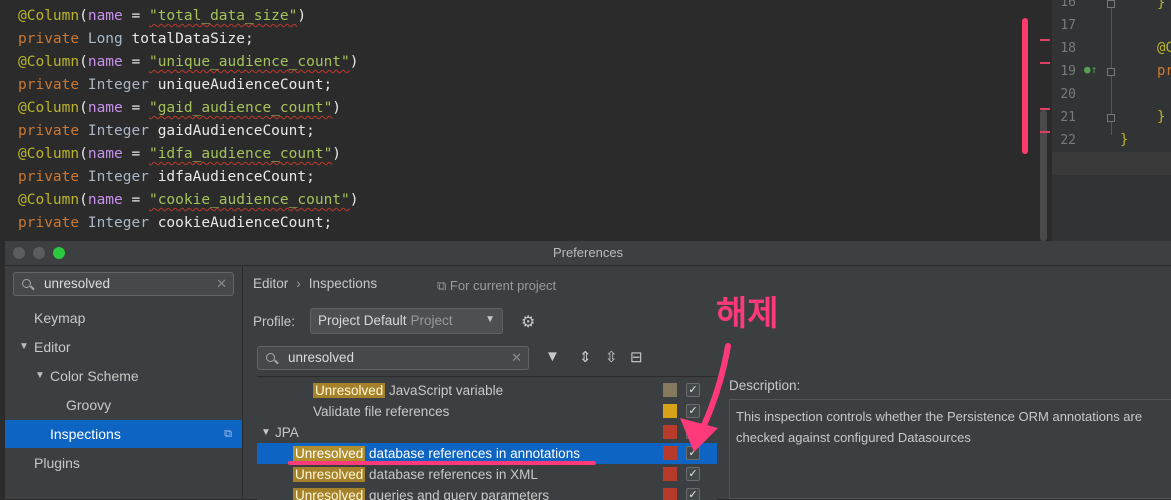 The image size is (1171, 500). What do you see at coordinates (188, 85) in the screenshot?
I see `code-line: private Integer uniqueAudienceCount;` at bounding box center [188, 85].